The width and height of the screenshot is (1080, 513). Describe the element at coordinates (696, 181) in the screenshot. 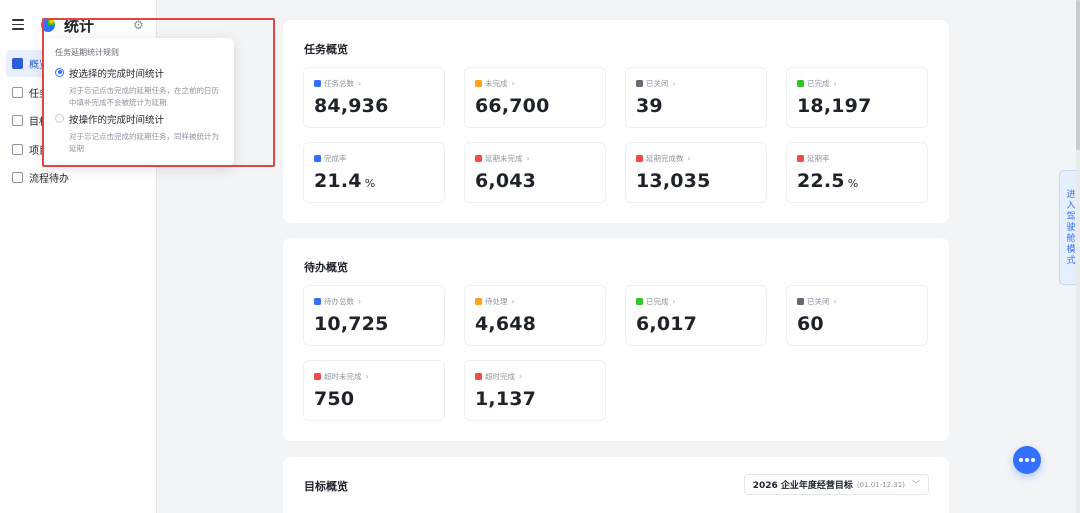

I see `stat-value: 13,035` at that location.